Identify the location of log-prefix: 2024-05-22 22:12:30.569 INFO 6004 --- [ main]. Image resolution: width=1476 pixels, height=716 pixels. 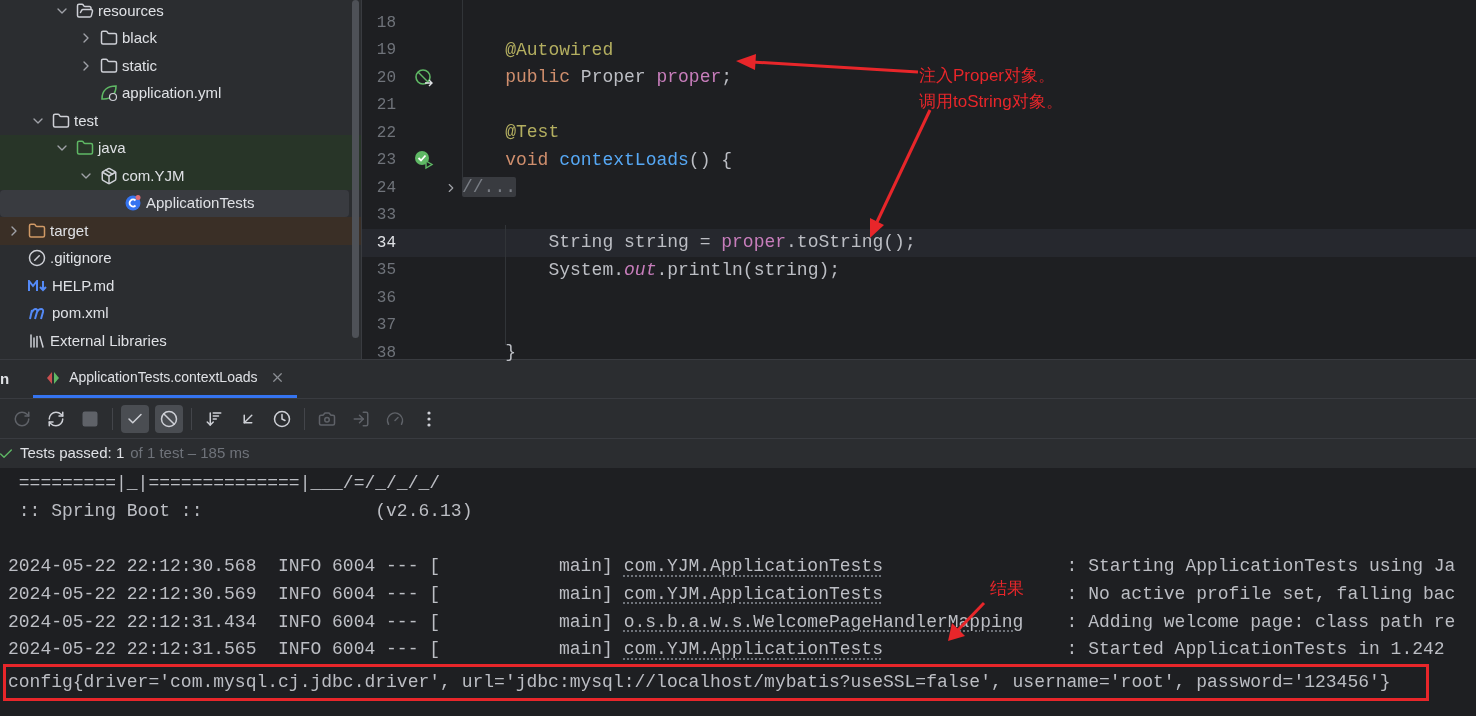
(310, 595).